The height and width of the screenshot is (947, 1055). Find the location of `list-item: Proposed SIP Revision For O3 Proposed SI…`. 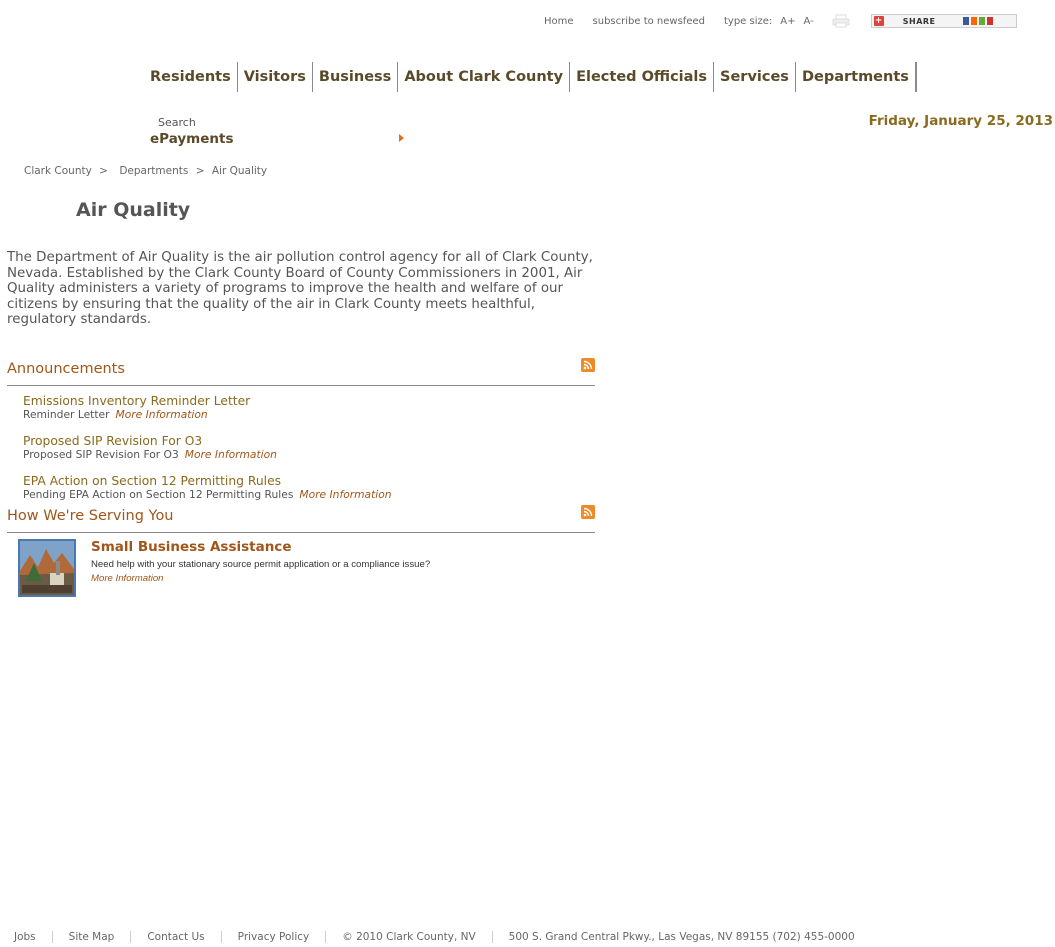

list-item: Proposed SIP Revision For O3 Proposed SI… is located at coordinates (303, 447).